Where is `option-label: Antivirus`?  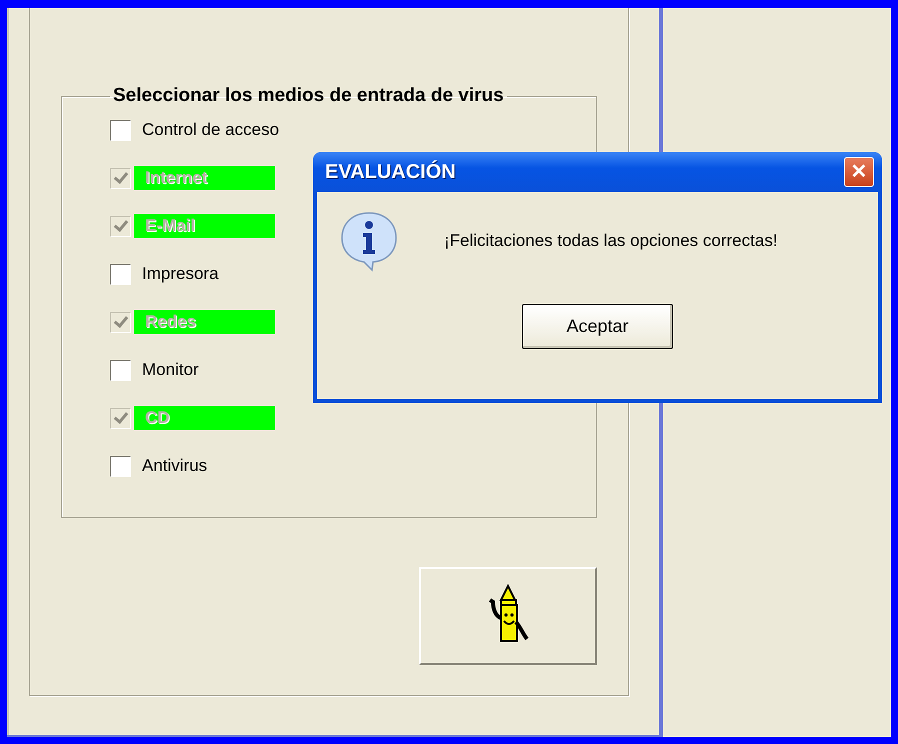
option-label: Antivirus is located at coordinates (174, 466).